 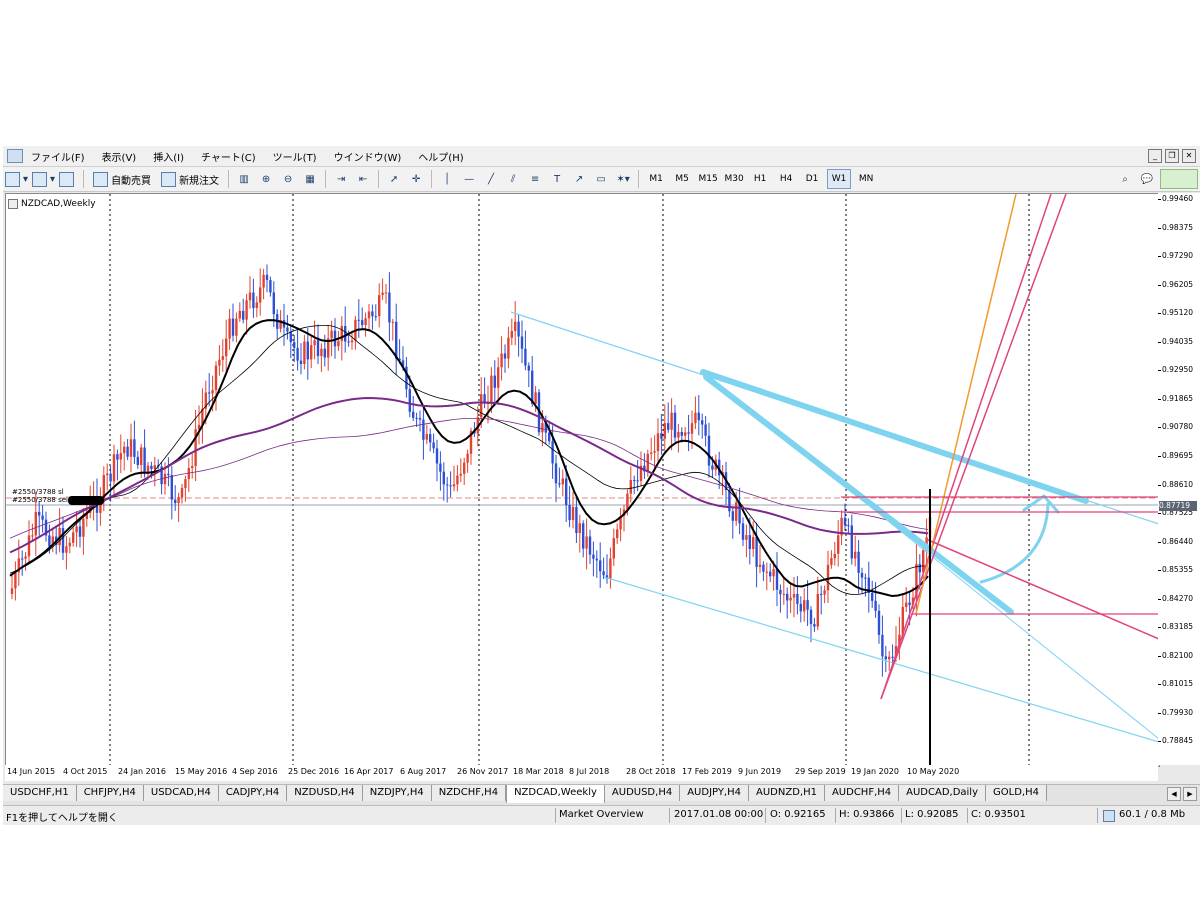 What do you see at coordinates (228, 156) in the screenshot?
I see `menu-chart: チャート(C)` at bounding box center [228, 156].